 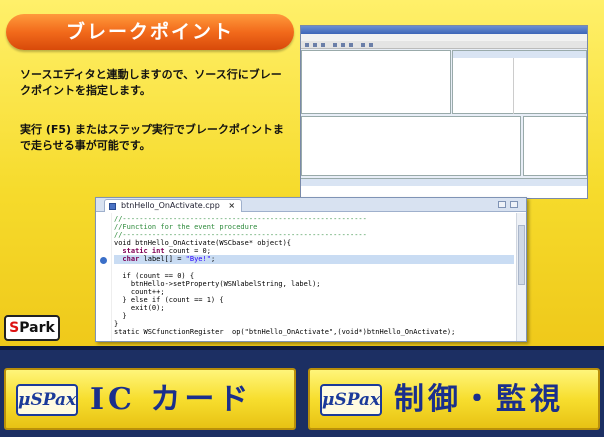 I want to click on code-text: count = 0;, so click(x=187, y=251).